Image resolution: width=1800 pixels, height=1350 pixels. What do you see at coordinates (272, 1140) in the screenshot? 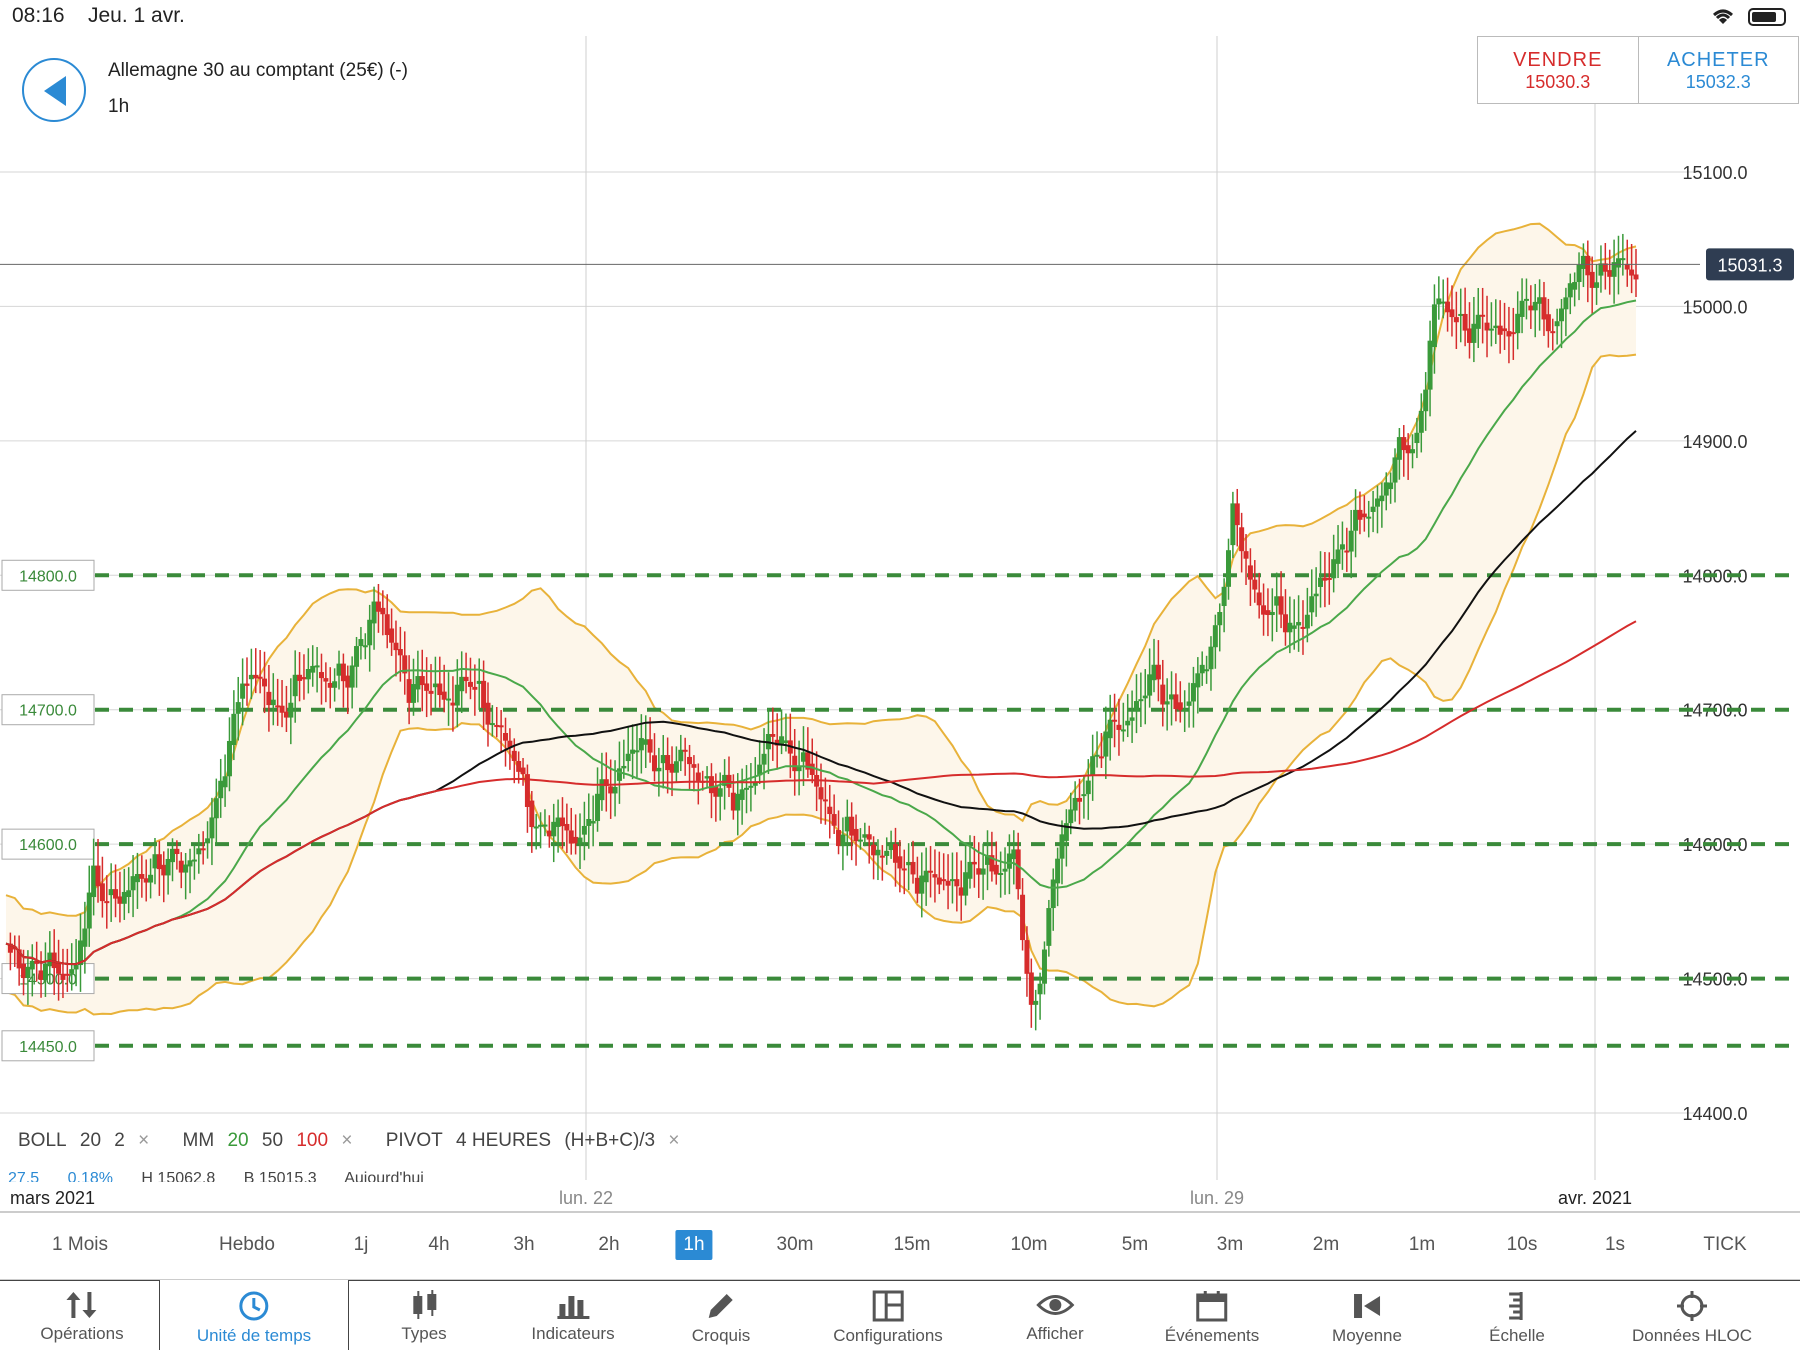
I see `mm-50: 50` at bounding box center [272, 1140].